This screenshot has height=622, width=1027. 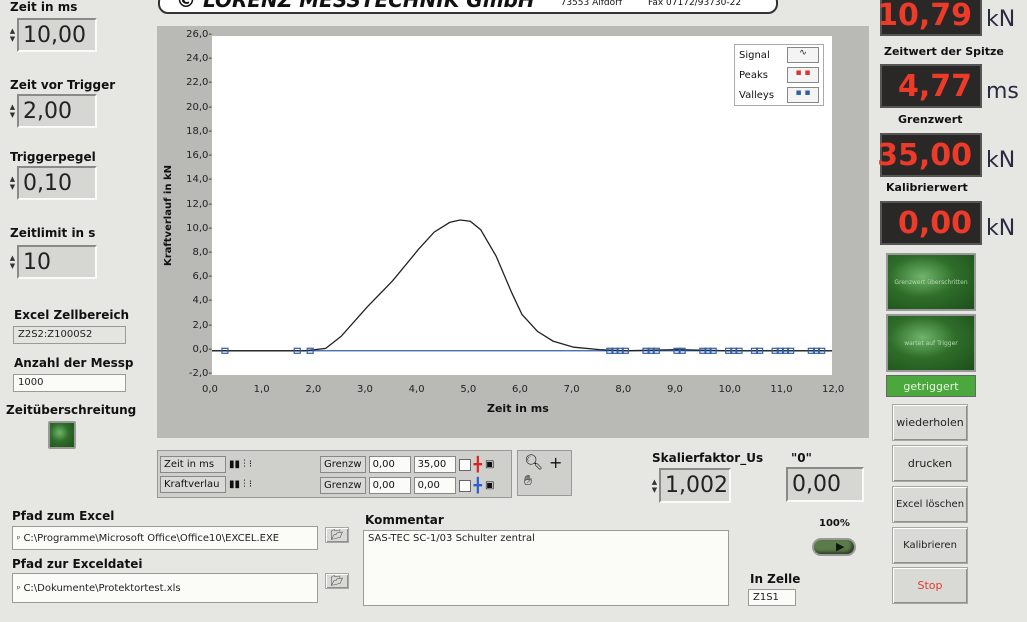 I want to click on legend-signal-label: Signal, so click(x=754, y=55).